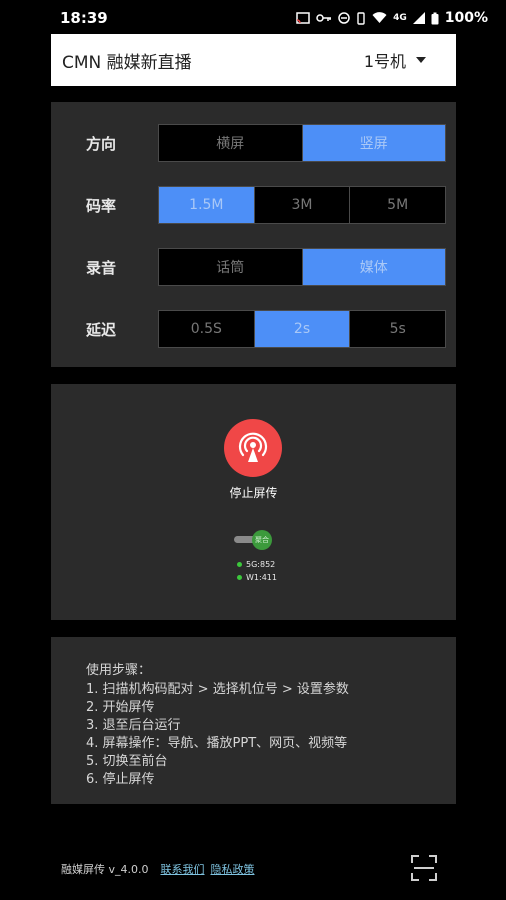  I want to click on bitrate-option-1-5m: 1.5M, so click(207, 205).